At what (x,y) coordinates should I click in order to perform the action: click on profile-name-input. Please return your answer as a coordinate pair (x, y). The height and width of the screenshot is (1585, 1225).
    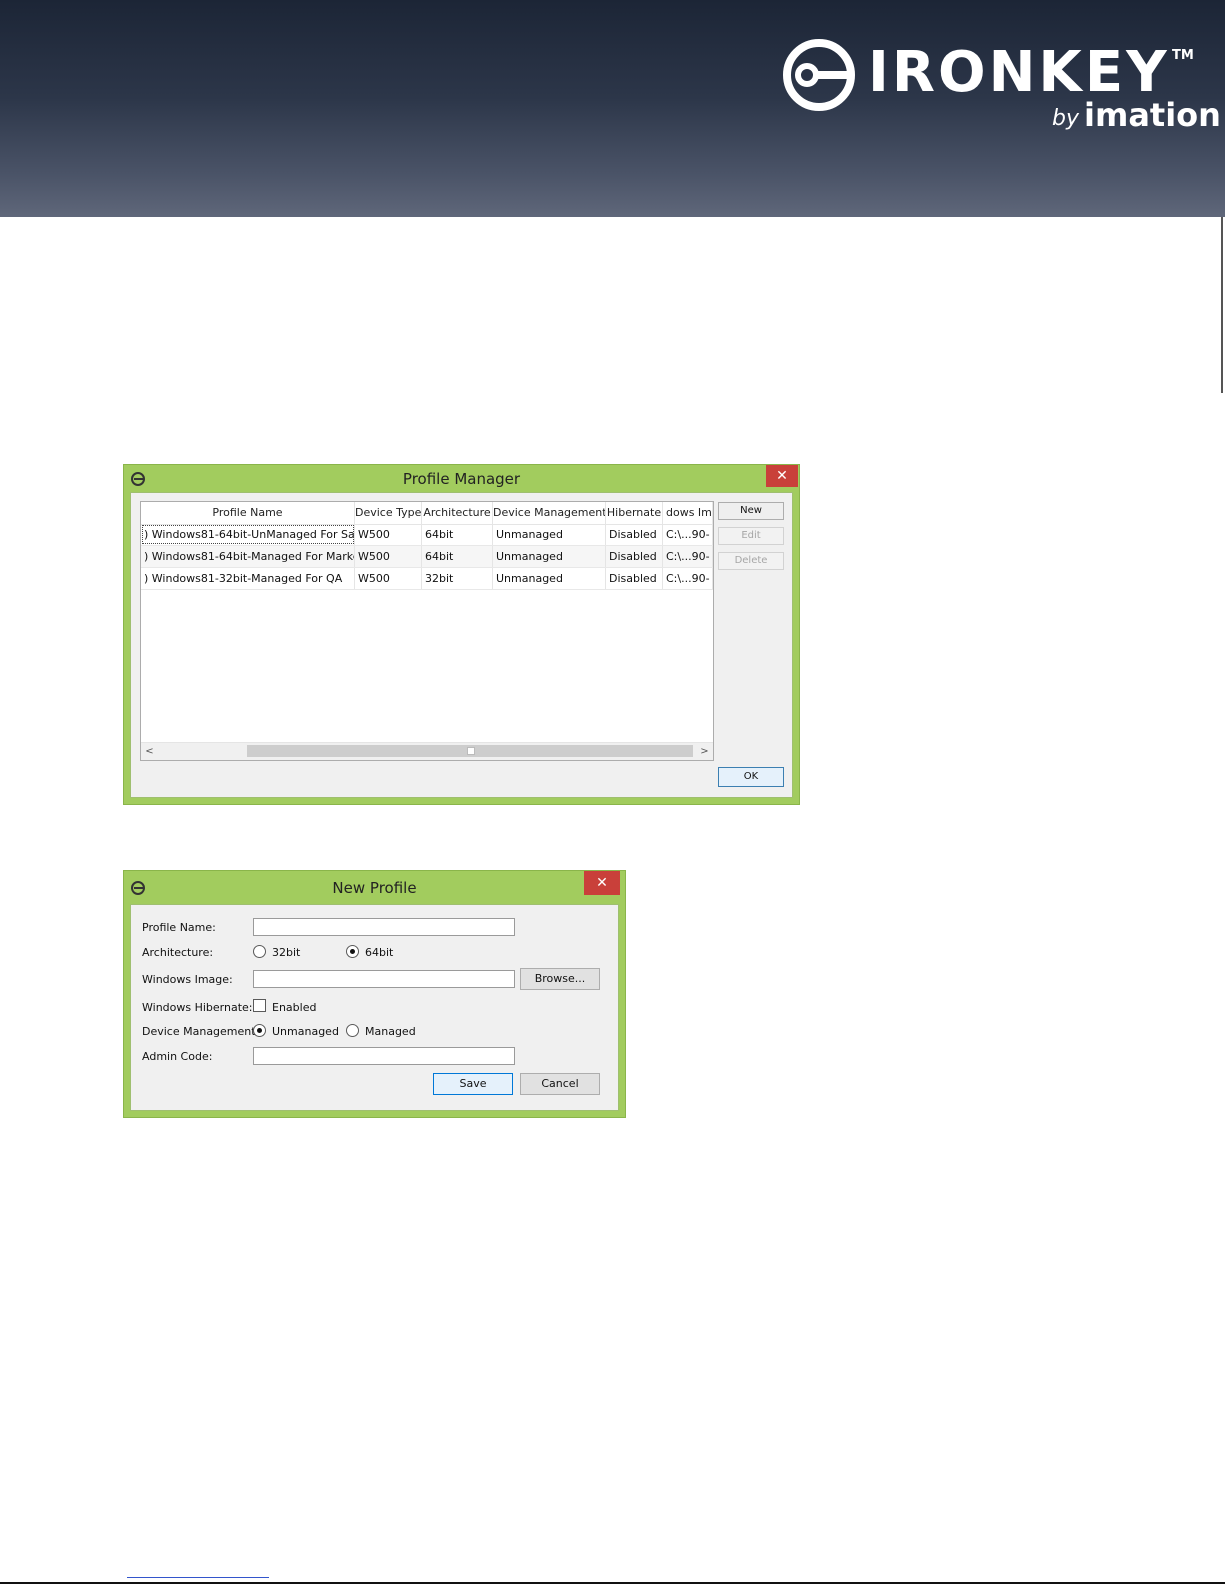
    Looking at the image, I should click on (384, 927).